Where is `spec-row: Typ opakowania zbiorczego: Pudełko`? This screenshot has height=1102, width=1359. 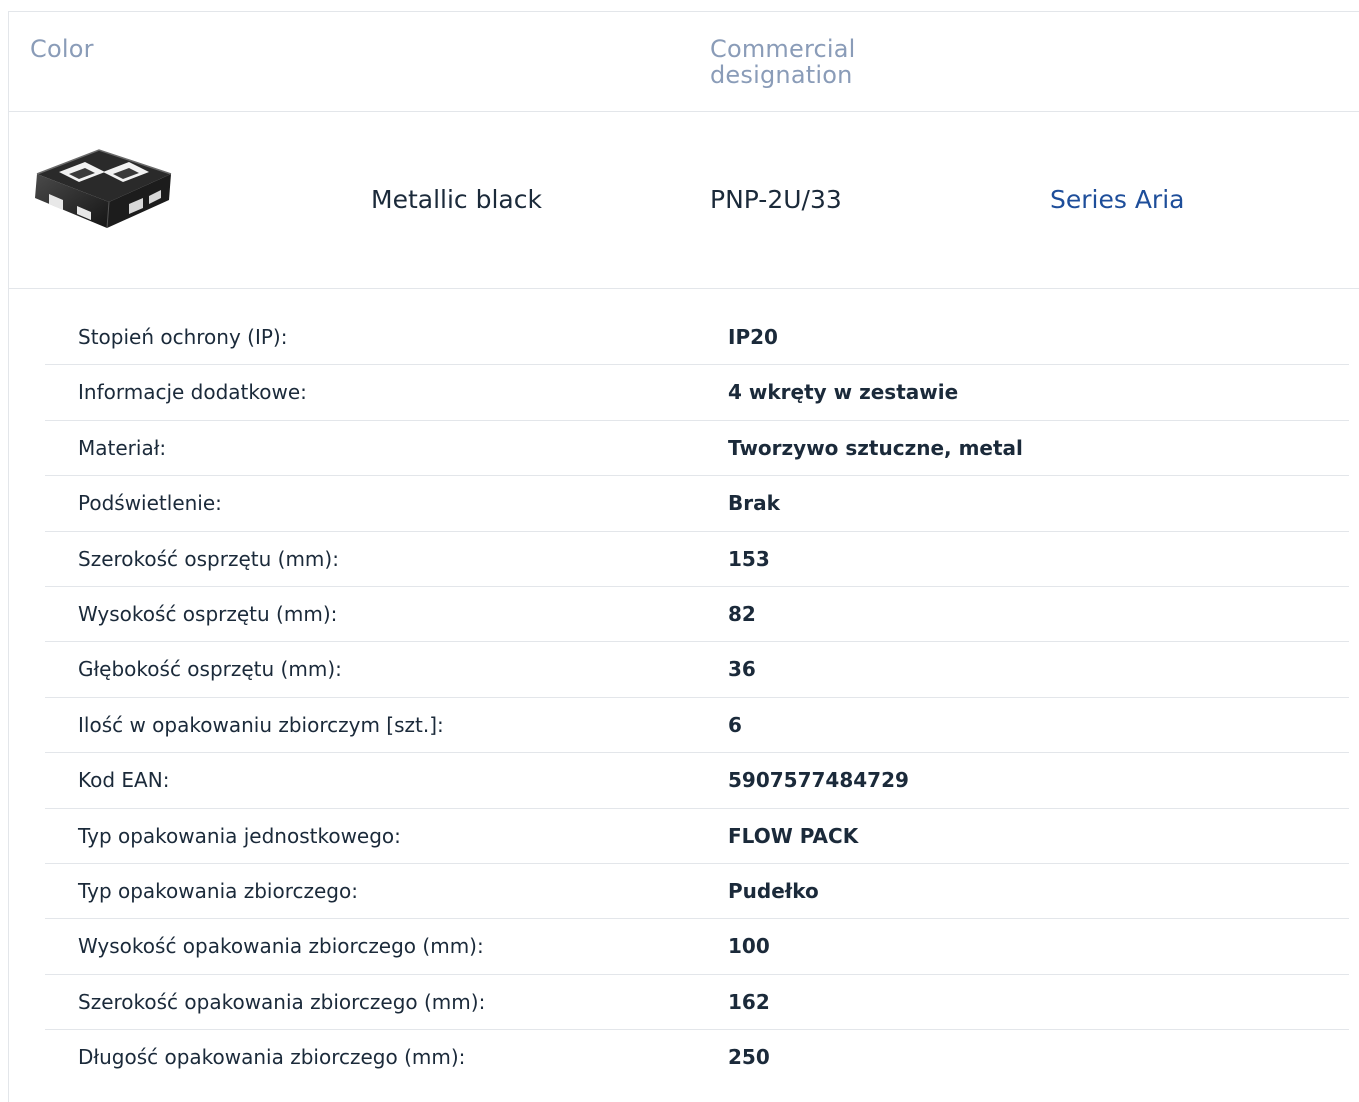
spec-row: Typ opakowania zbiorczego: Pudełko is located at coordinates (697, 892).